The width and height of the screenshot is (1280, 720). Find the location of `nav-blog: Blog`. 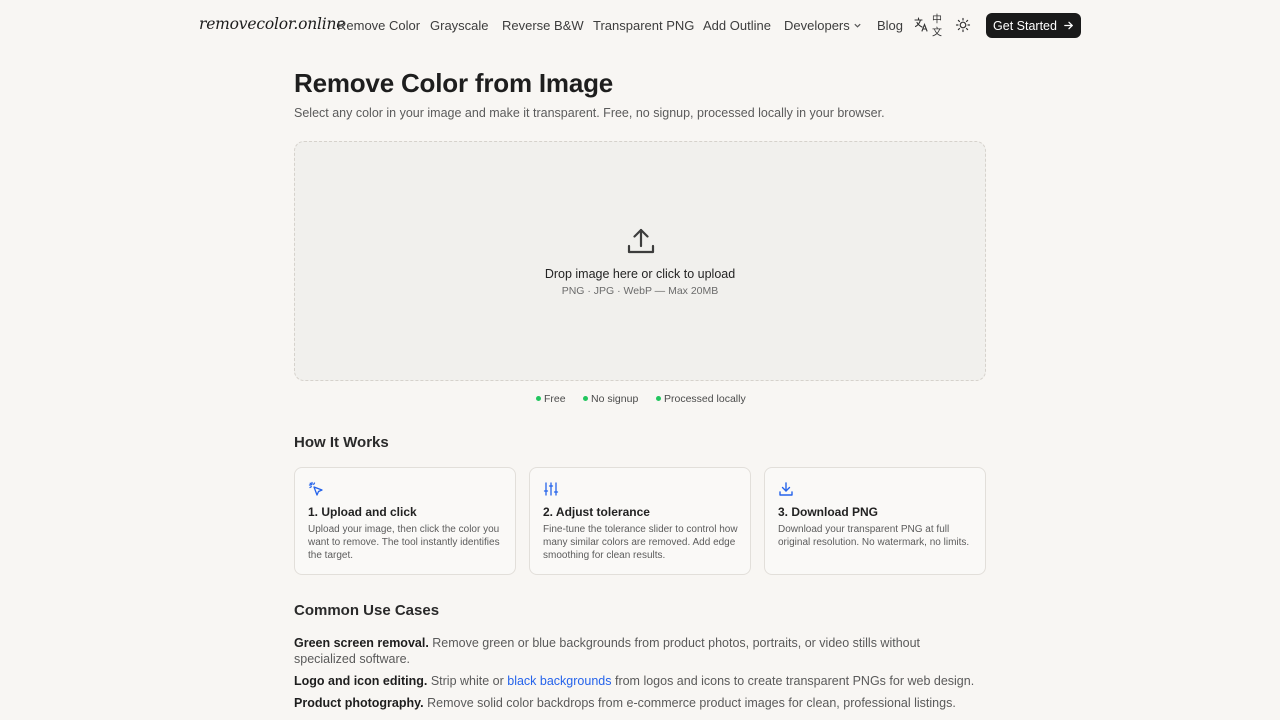

nav-blog: Blog is located at coordinates (890, 25).